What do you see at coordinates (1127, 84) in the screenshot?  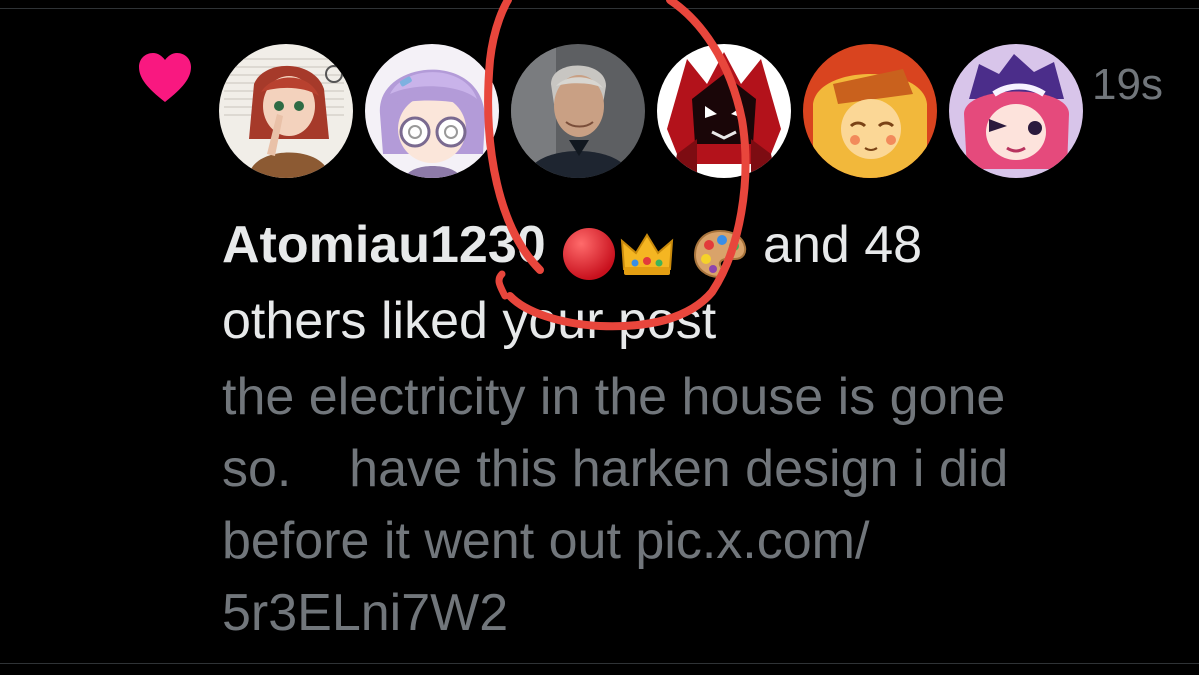 I see `timestamp: 19s` at bounding box center [1127, 84].